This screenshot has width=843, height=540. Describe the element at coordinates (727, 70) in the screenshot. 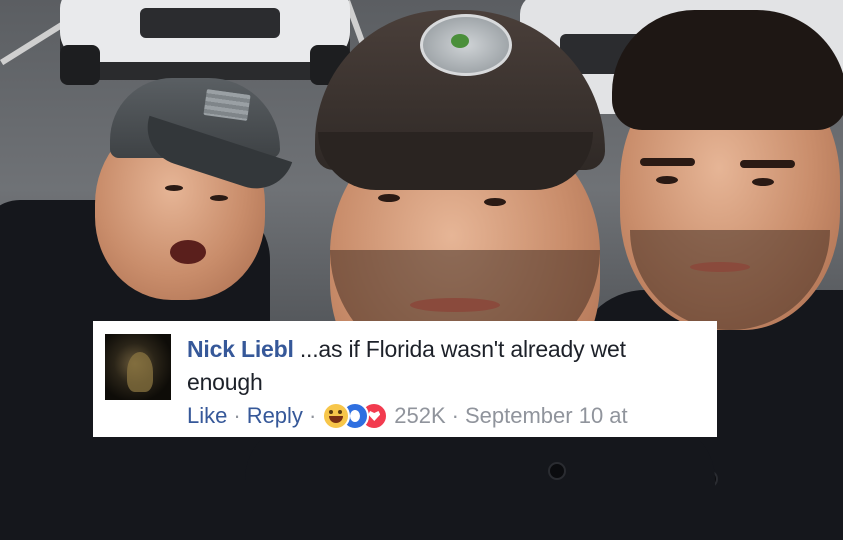

I see `right-officer-hair` at that location.